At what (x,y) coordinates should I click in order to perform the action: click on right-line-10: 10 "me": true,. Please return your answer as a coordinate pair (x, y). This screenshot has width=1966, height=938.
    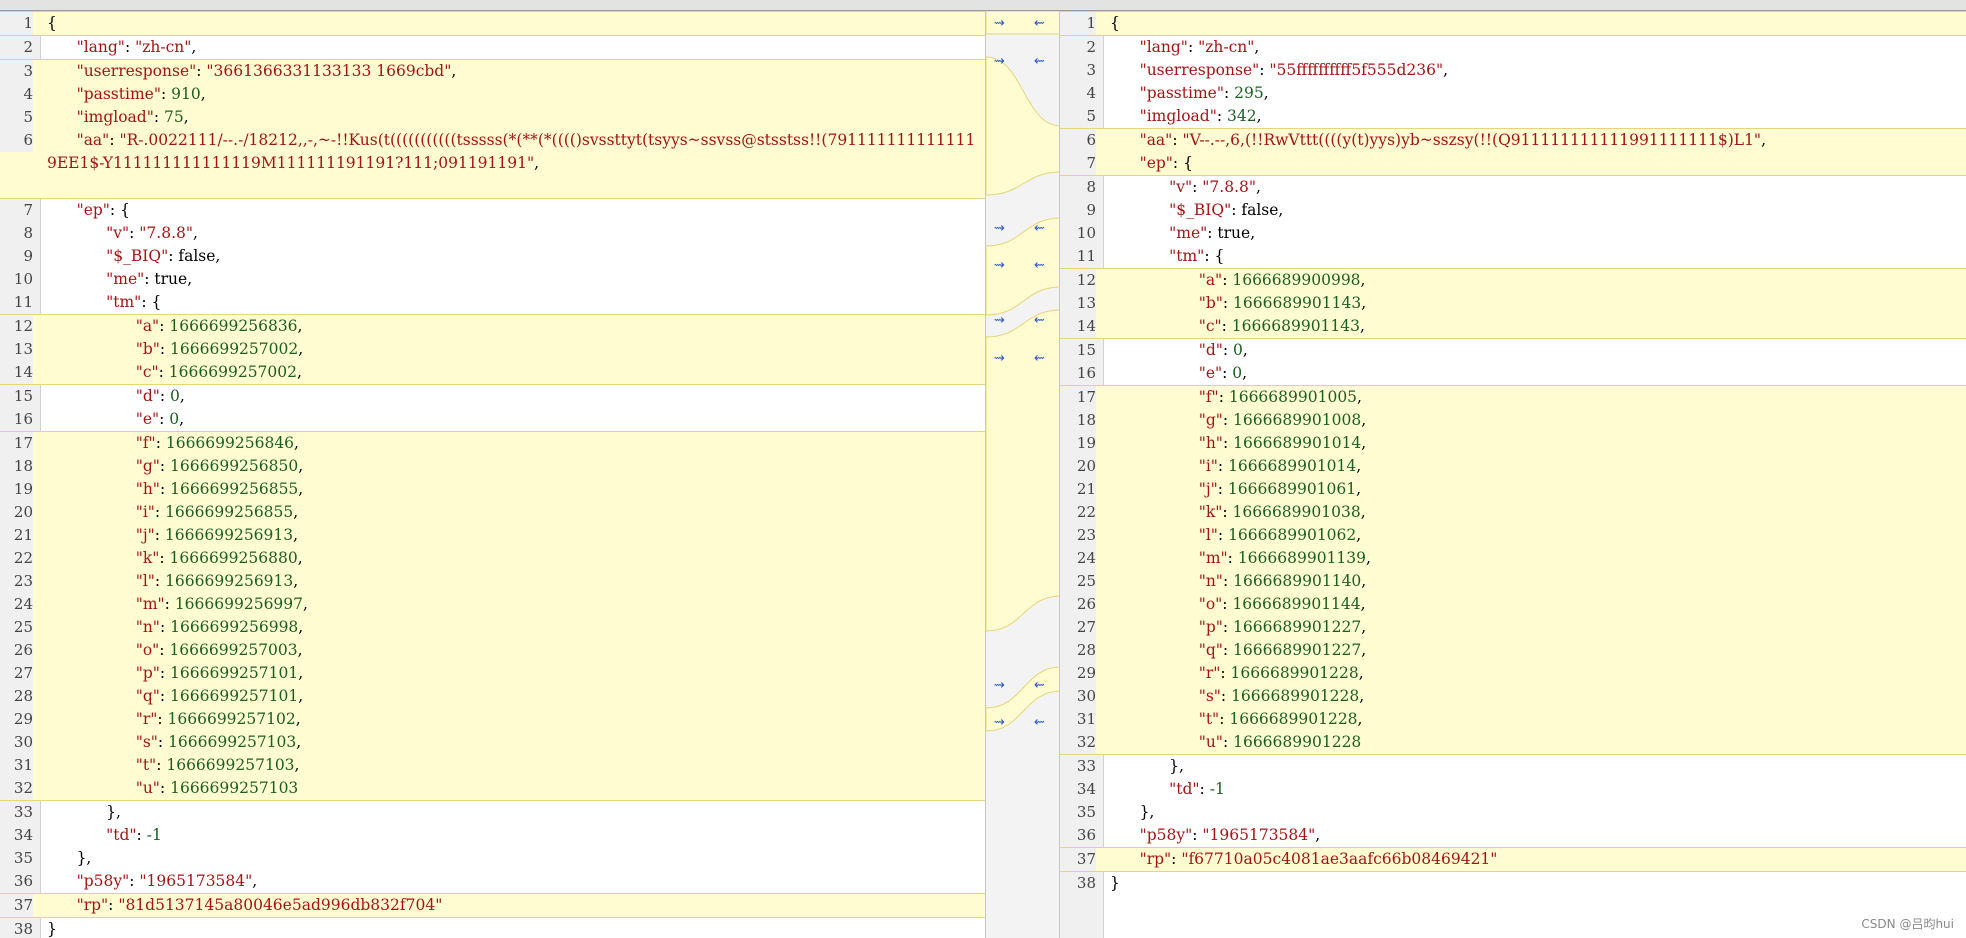
    Looking at the image, I should click on (1513, 233).